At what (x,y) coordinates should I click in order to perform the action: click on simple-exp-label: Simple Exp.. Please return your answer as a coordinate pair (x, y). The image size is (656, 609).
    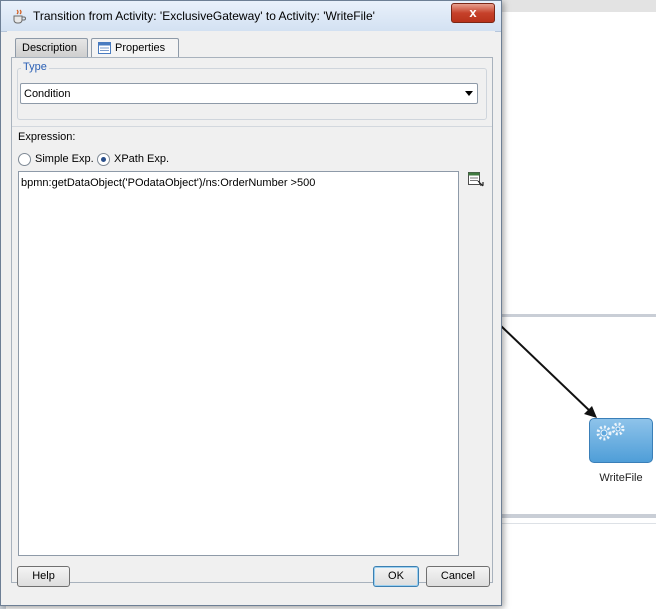
    Looking at the image, I should click on (64, 159).